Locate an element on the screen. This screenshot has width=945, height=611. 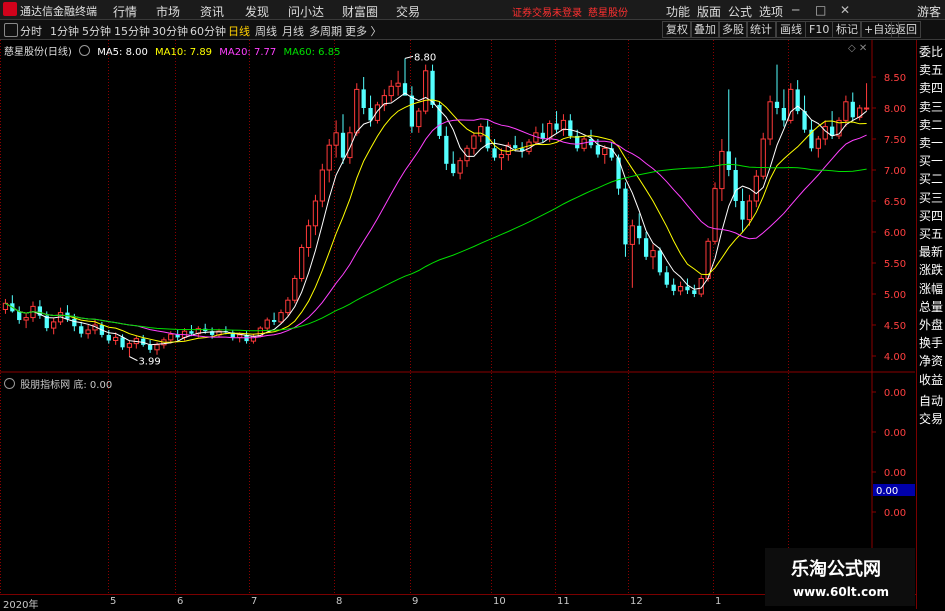
price-tick-label: 6.50 is located at coordinates (895, 202).